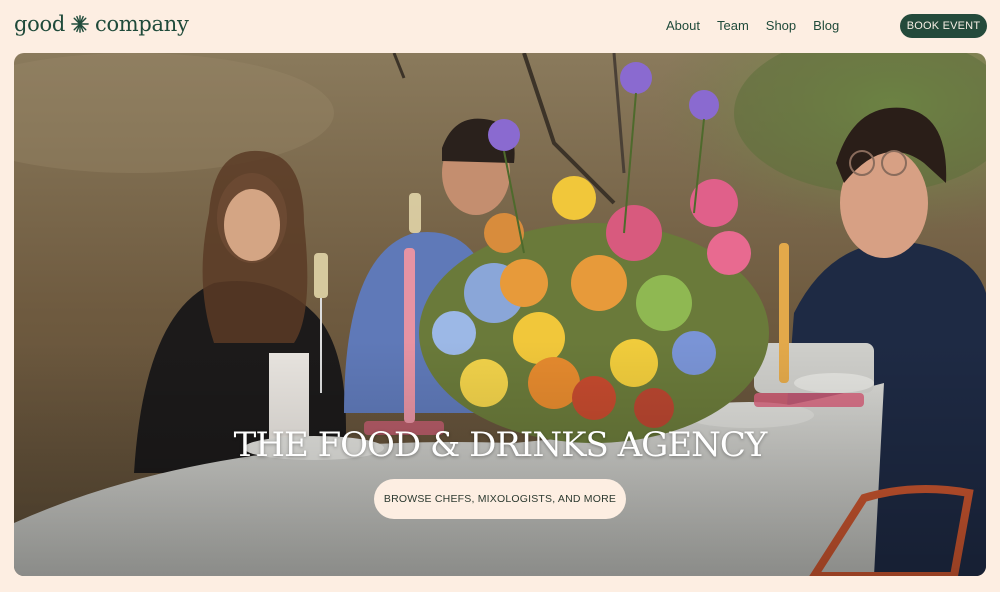 This screenshot has width=1000, height=592. Describe the element at coordinates (733, 25) in the screenshot. I see `nav-team: Team` at that location.